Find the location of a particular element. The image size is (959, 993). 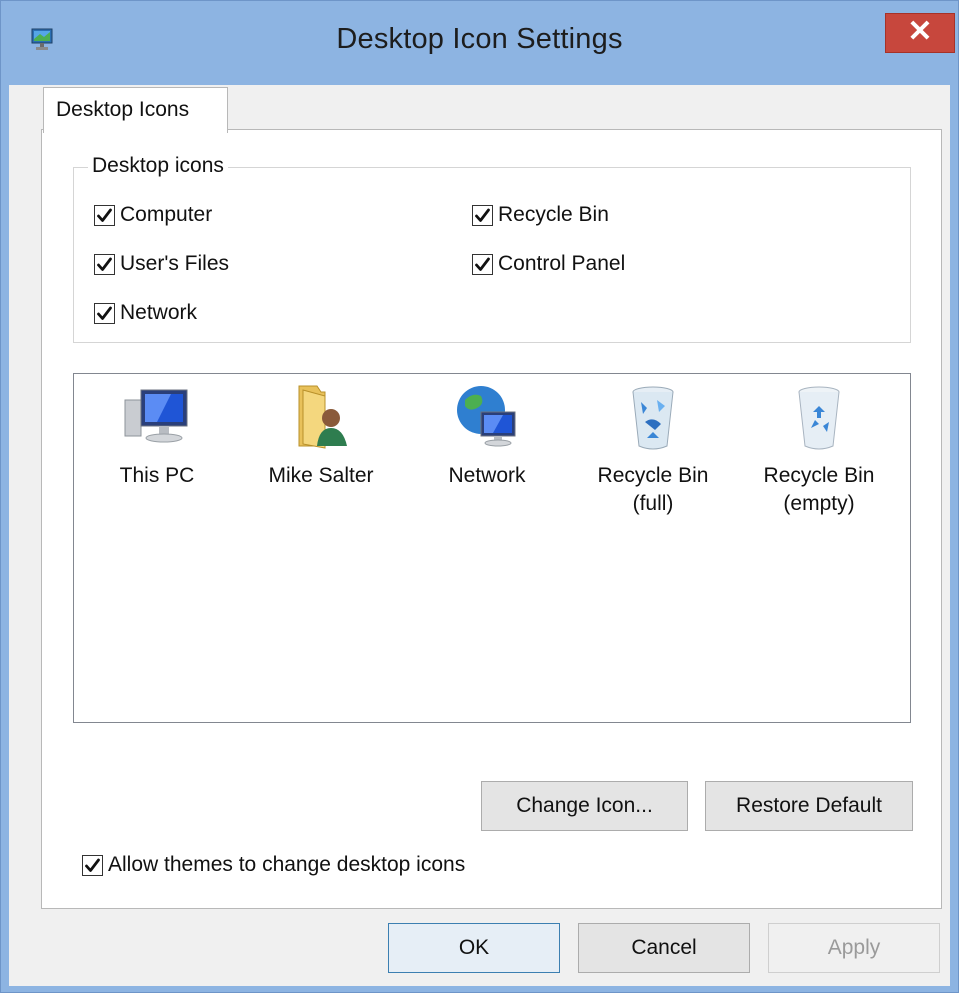

checkbox-label: Recycle Bin is located at coordinates (553, 214).